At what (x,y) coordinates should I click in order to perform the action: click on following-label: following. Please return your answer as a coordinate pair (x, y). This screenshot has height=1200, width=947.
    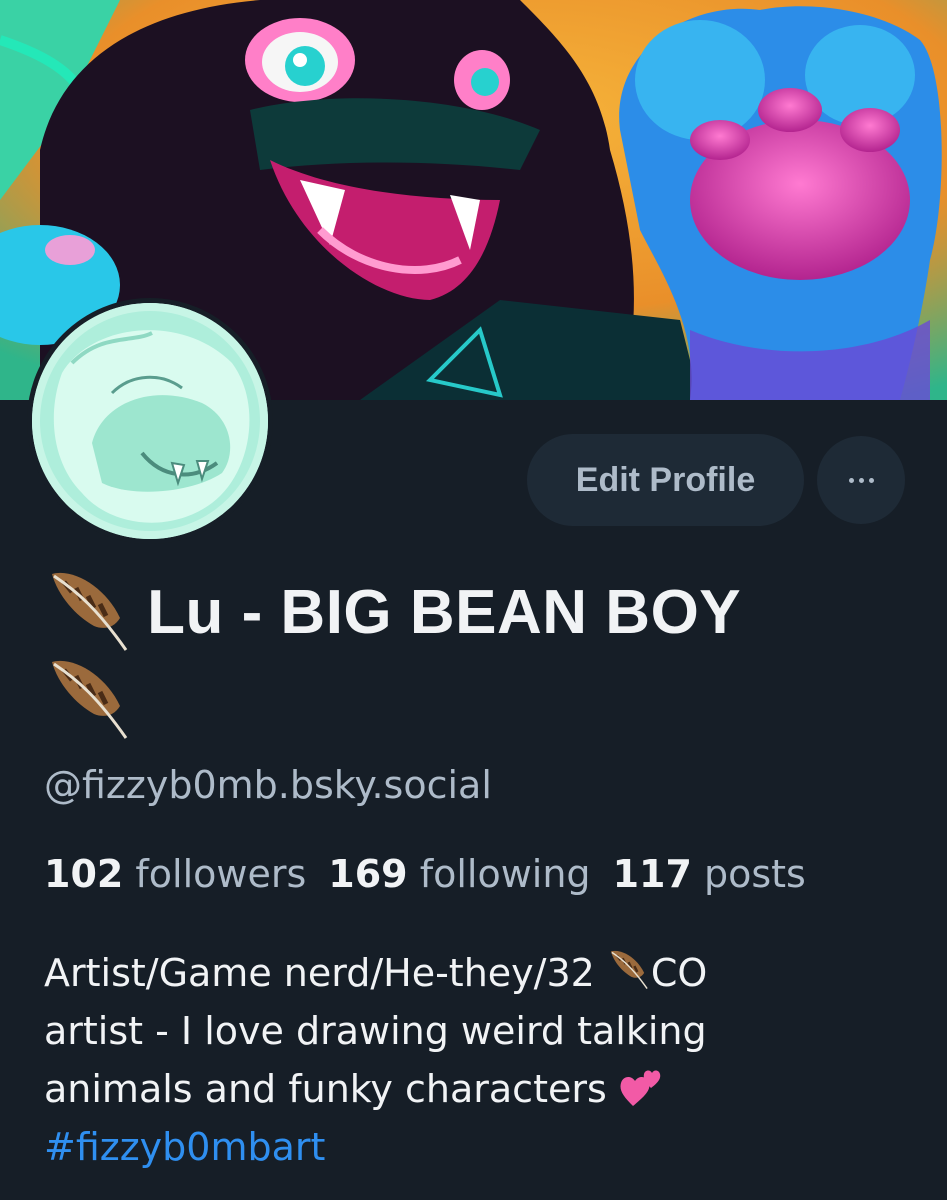
    Looking at the image, I should click on (505, 874).